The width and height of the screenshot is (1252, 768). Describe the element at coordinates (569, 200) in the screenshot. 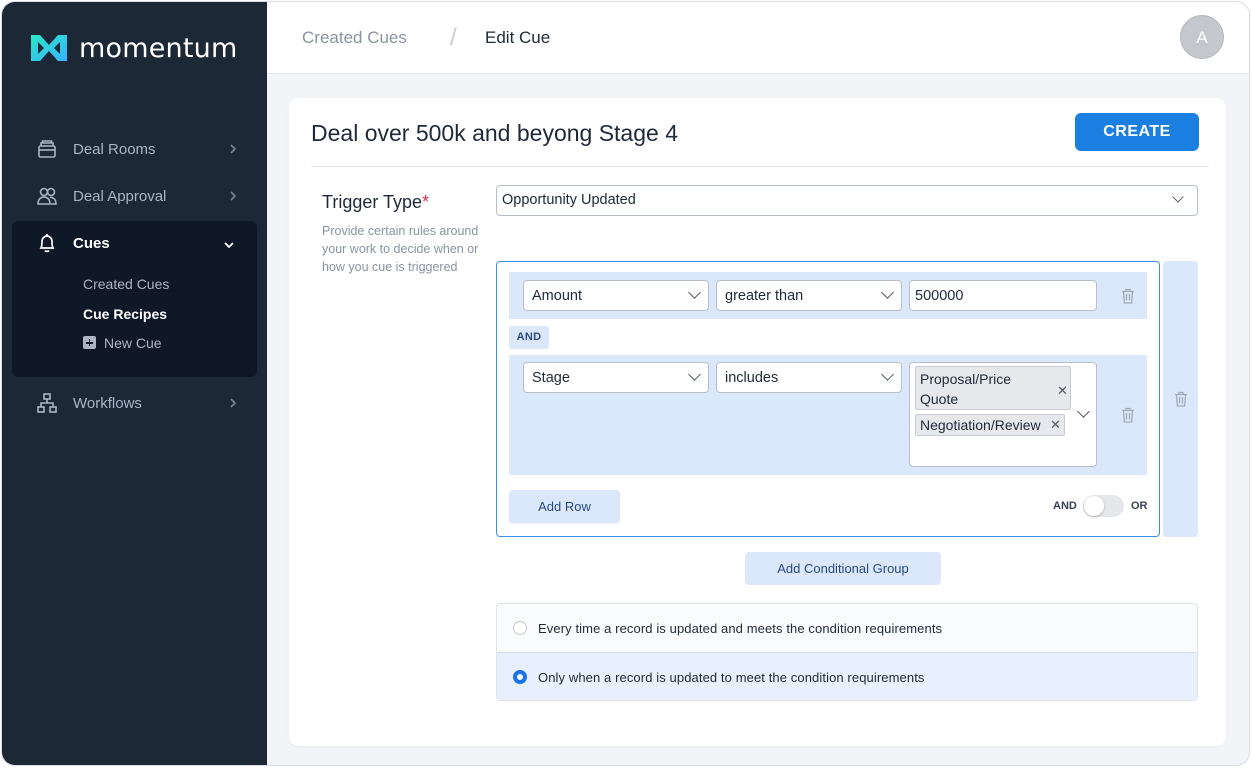

I see `trigger-type-value: Opportunity Updated` at that location.